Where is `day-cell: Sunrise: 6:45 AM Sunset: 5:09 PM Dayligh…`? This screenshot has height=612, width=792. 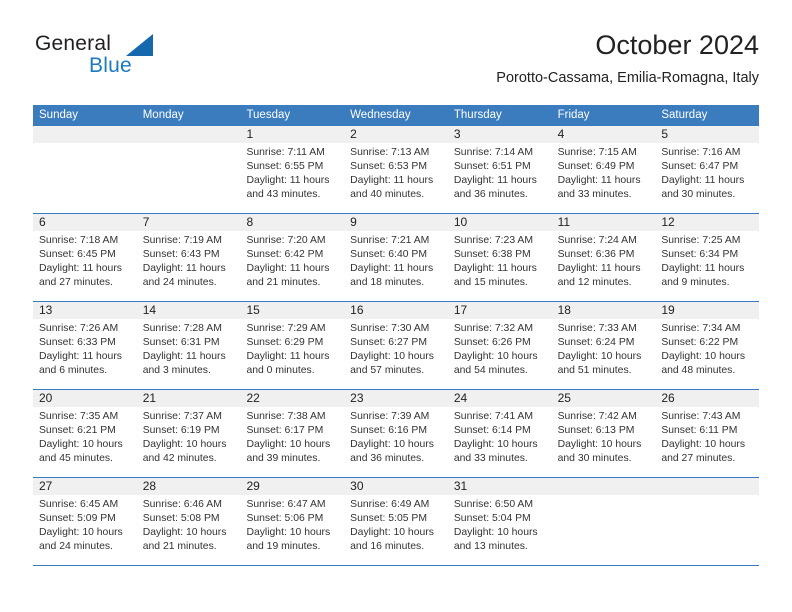 day-cell: Sunrise: 6:45 AM Sunset: 5:09 PM Dayligh… is located at coordinates (85, 530).